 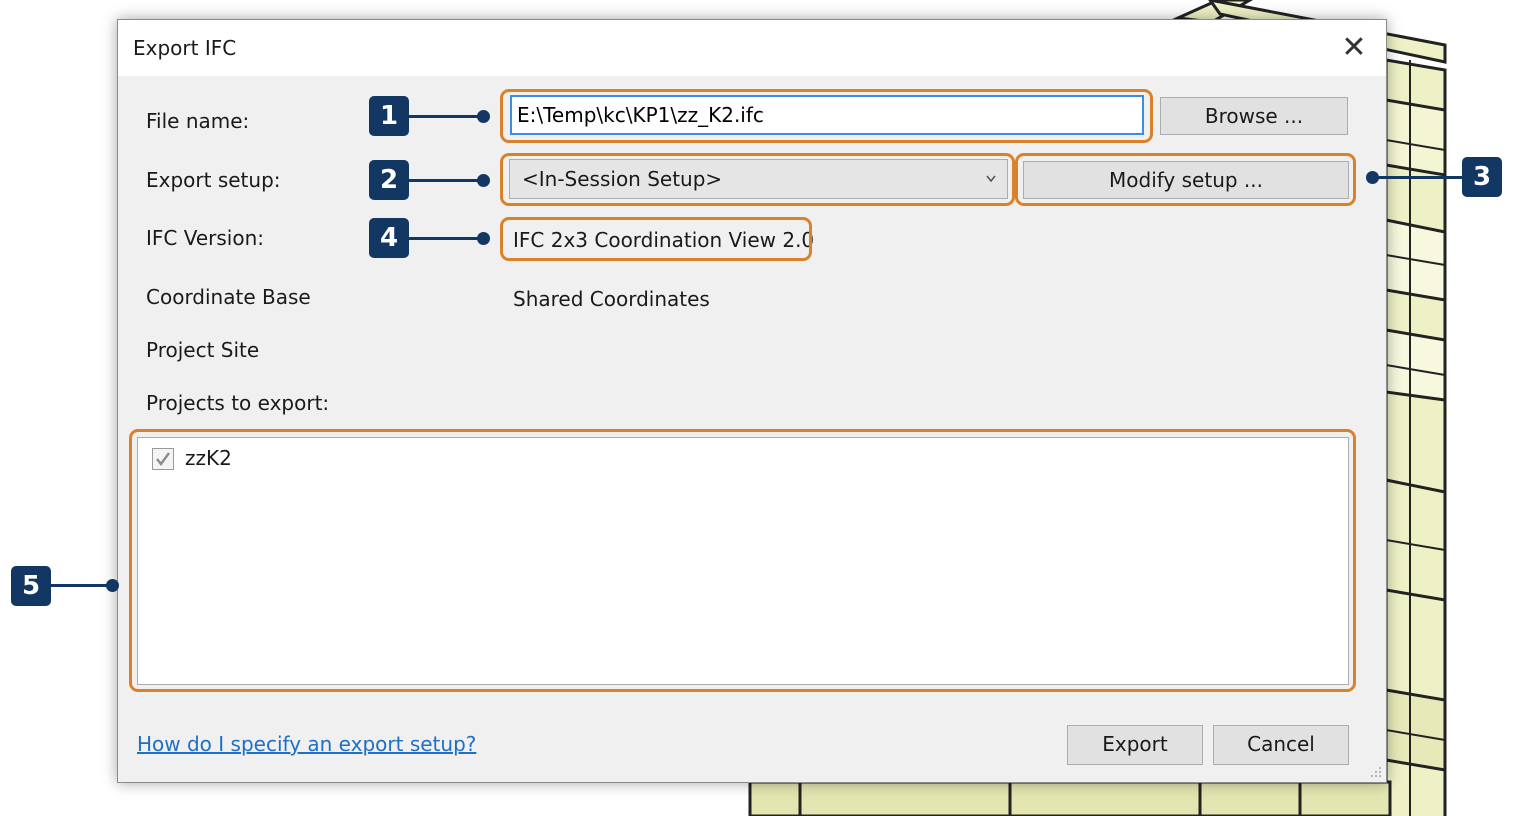 I want to click on coordinate-base-value: Shared Coordinates, so click(x=611, y=299).